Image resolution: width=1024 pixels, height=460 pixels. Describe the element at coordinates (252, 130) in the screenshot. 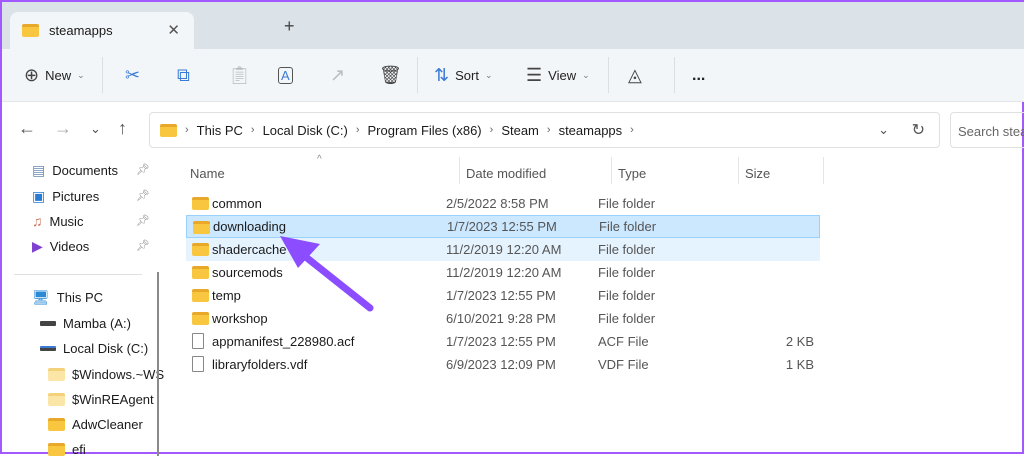

I see `chevron-right-icon: ›` at that location.